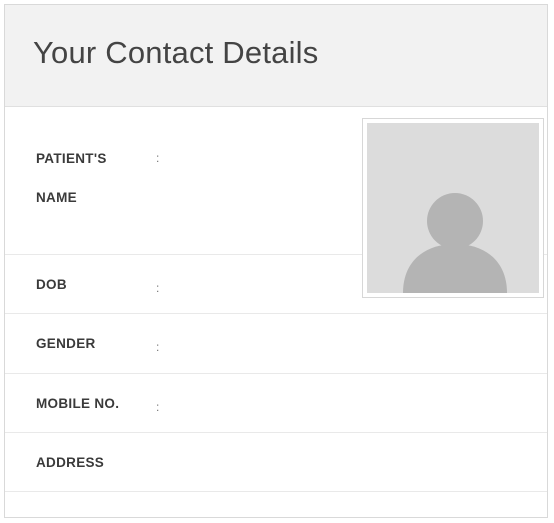 This screenshot has height=523, width=554. What do you see at coordinates (276, 403) in the screenshot?
I see `mobile-row: MOBILE NO. :` at bounding box center [276, 403].